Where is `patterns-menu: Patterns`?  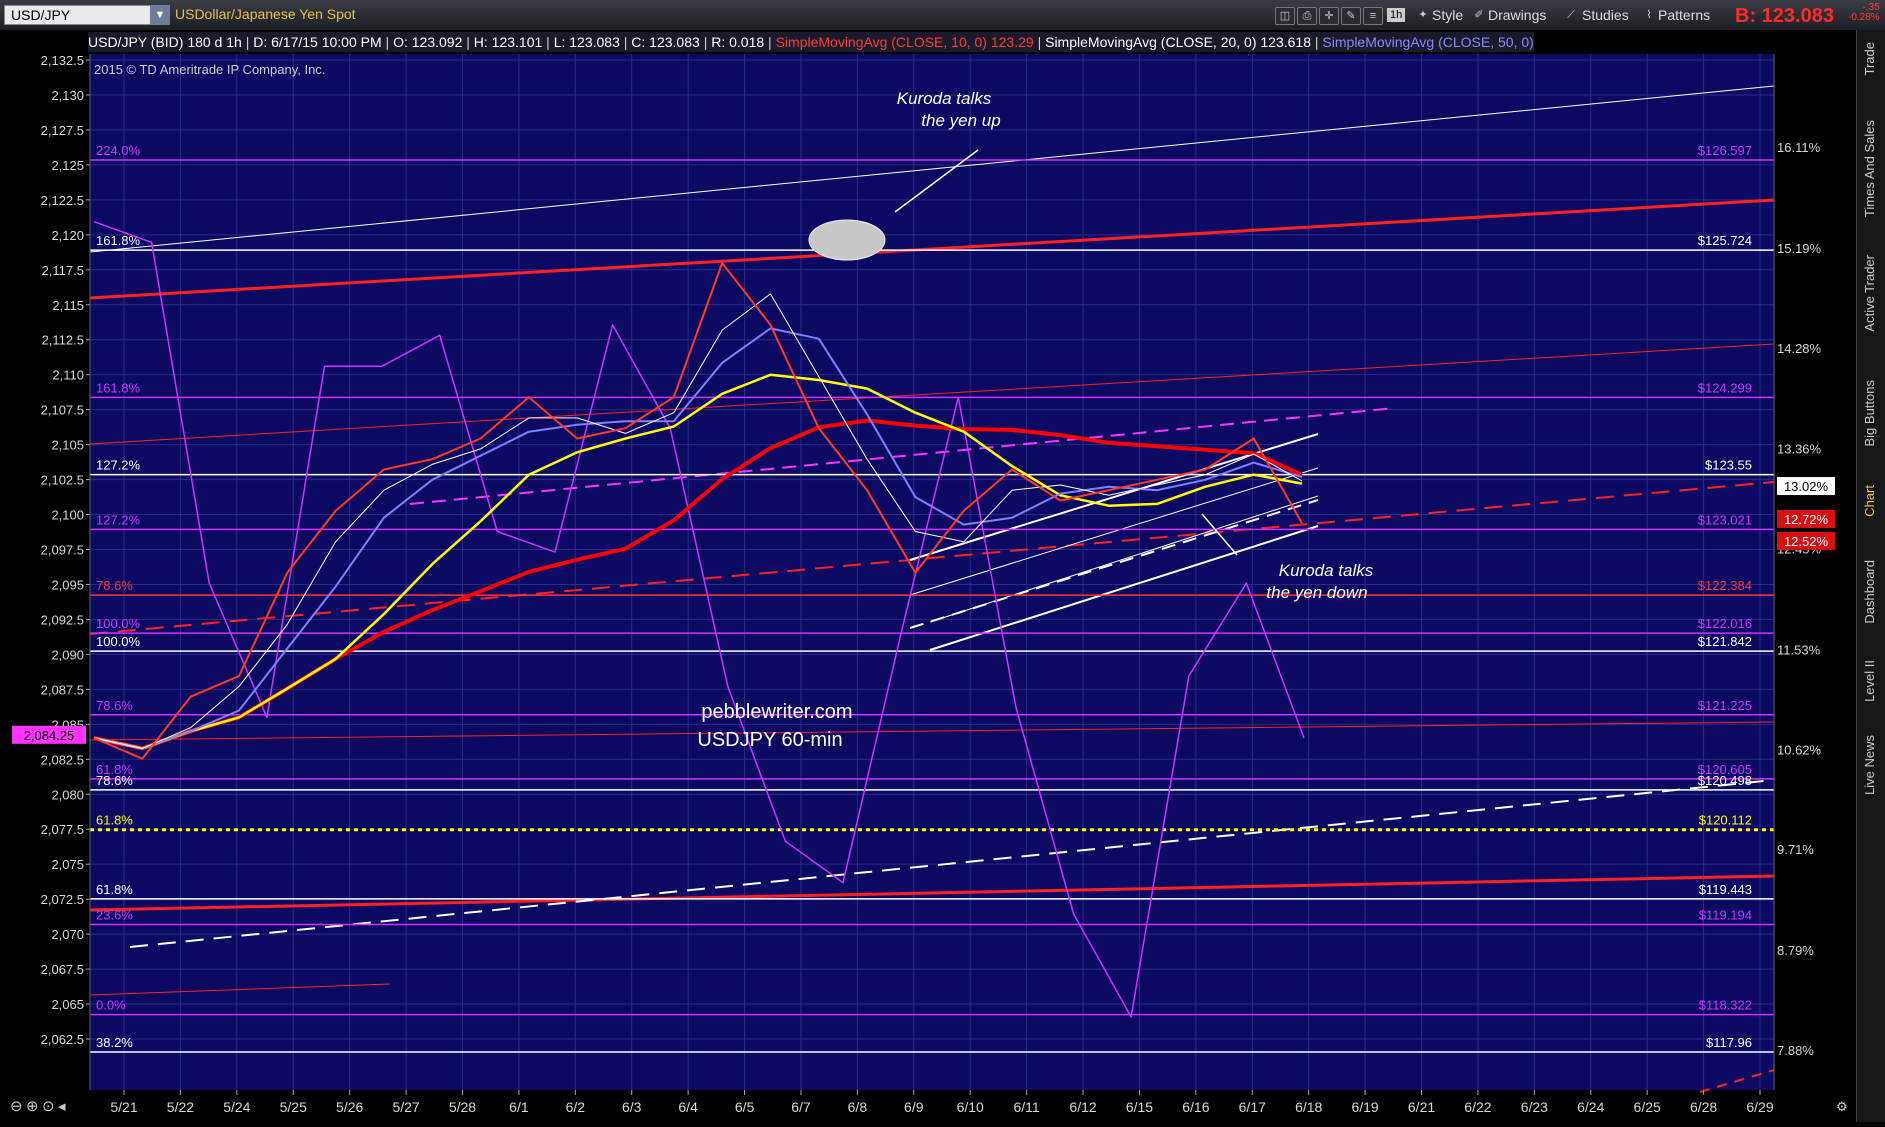
patterns-menu: Patterns is located at coordinates (1684, 15).